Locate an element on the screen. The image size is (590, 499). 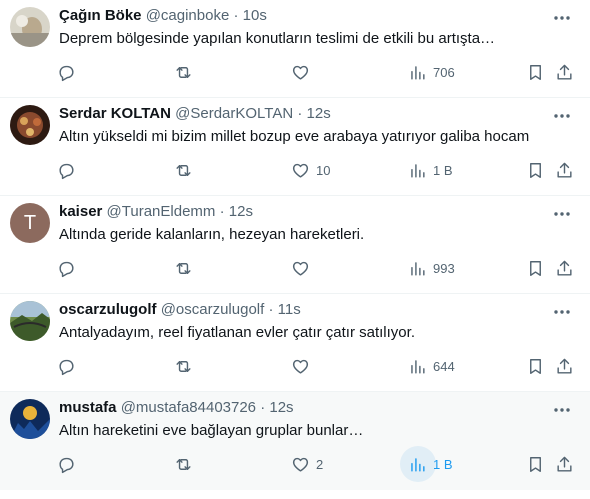
views-button: 644 is located at coordinates (431, 366).